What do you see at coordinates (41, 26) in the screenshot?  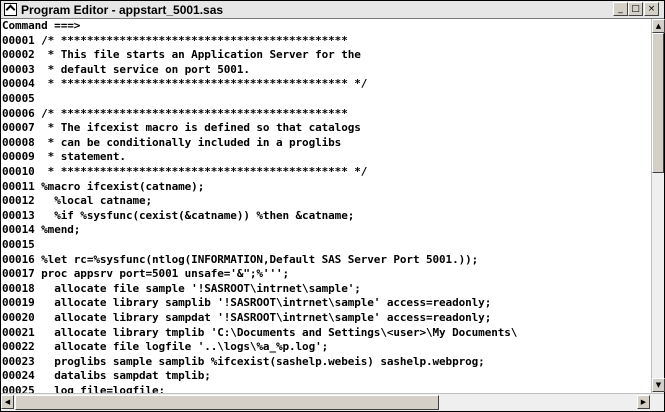 I see `command-line: Command ===>` at bounding box center [41, 26].